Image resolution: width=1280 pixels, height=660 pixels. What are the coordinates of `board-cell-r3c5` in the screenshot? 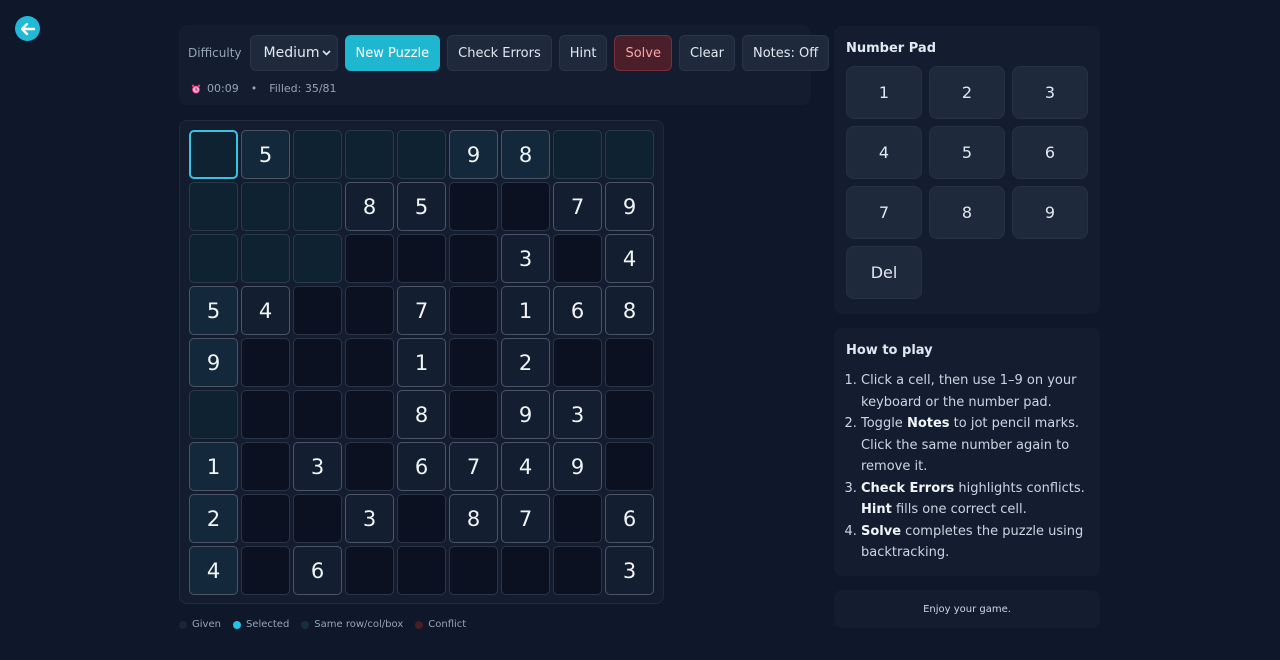 It's located at (421, 258).